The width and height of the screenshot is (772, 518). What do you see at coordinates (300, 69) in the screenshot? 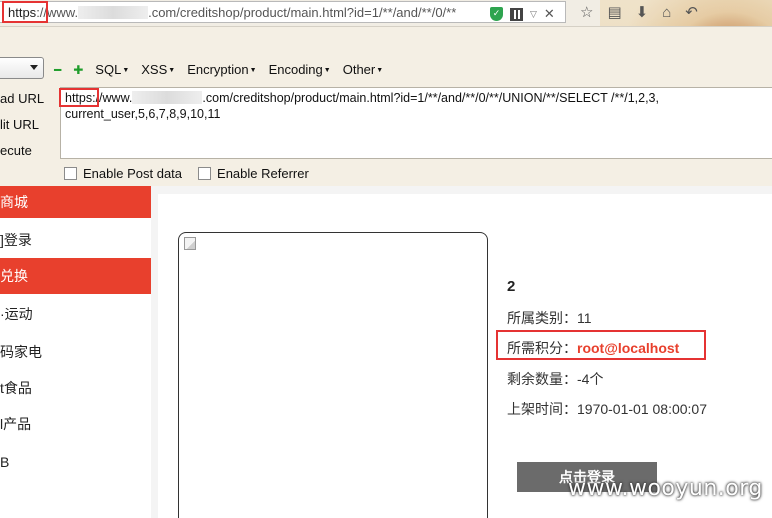
I see `menu-encoding: Encoding▼` at bounding box center [300, 69].